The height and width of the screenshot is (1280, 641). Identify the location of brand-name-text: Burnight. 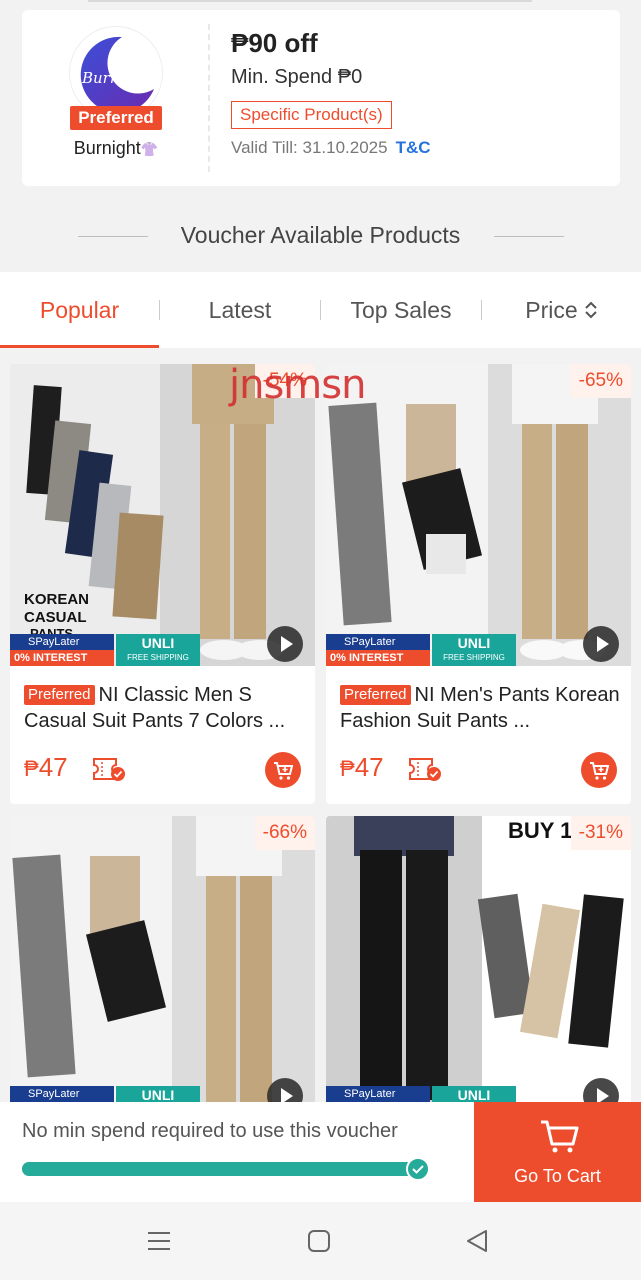
(107, 148).